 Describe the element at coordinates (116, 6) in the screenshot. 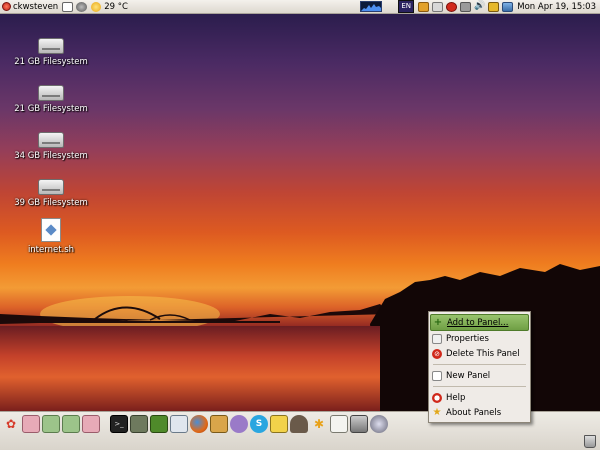

I see `weather-temperature: 29 °C` at that location.